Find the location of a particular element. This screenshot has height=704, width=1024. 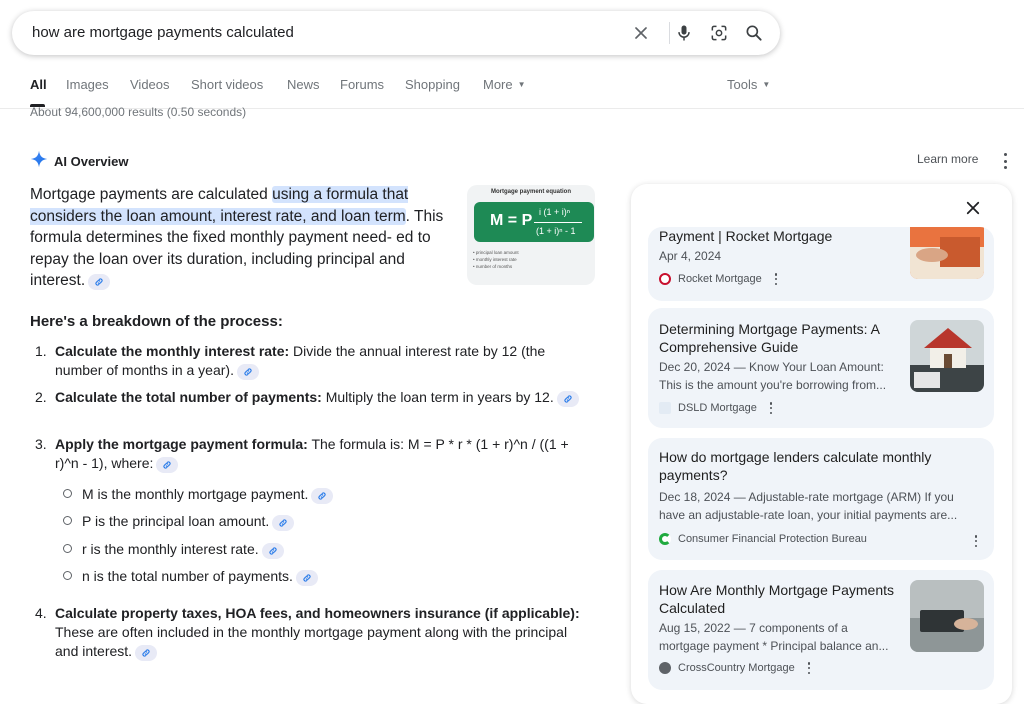

sub-list-item: n is the total number of payments. is located at coordinates (190, 576).